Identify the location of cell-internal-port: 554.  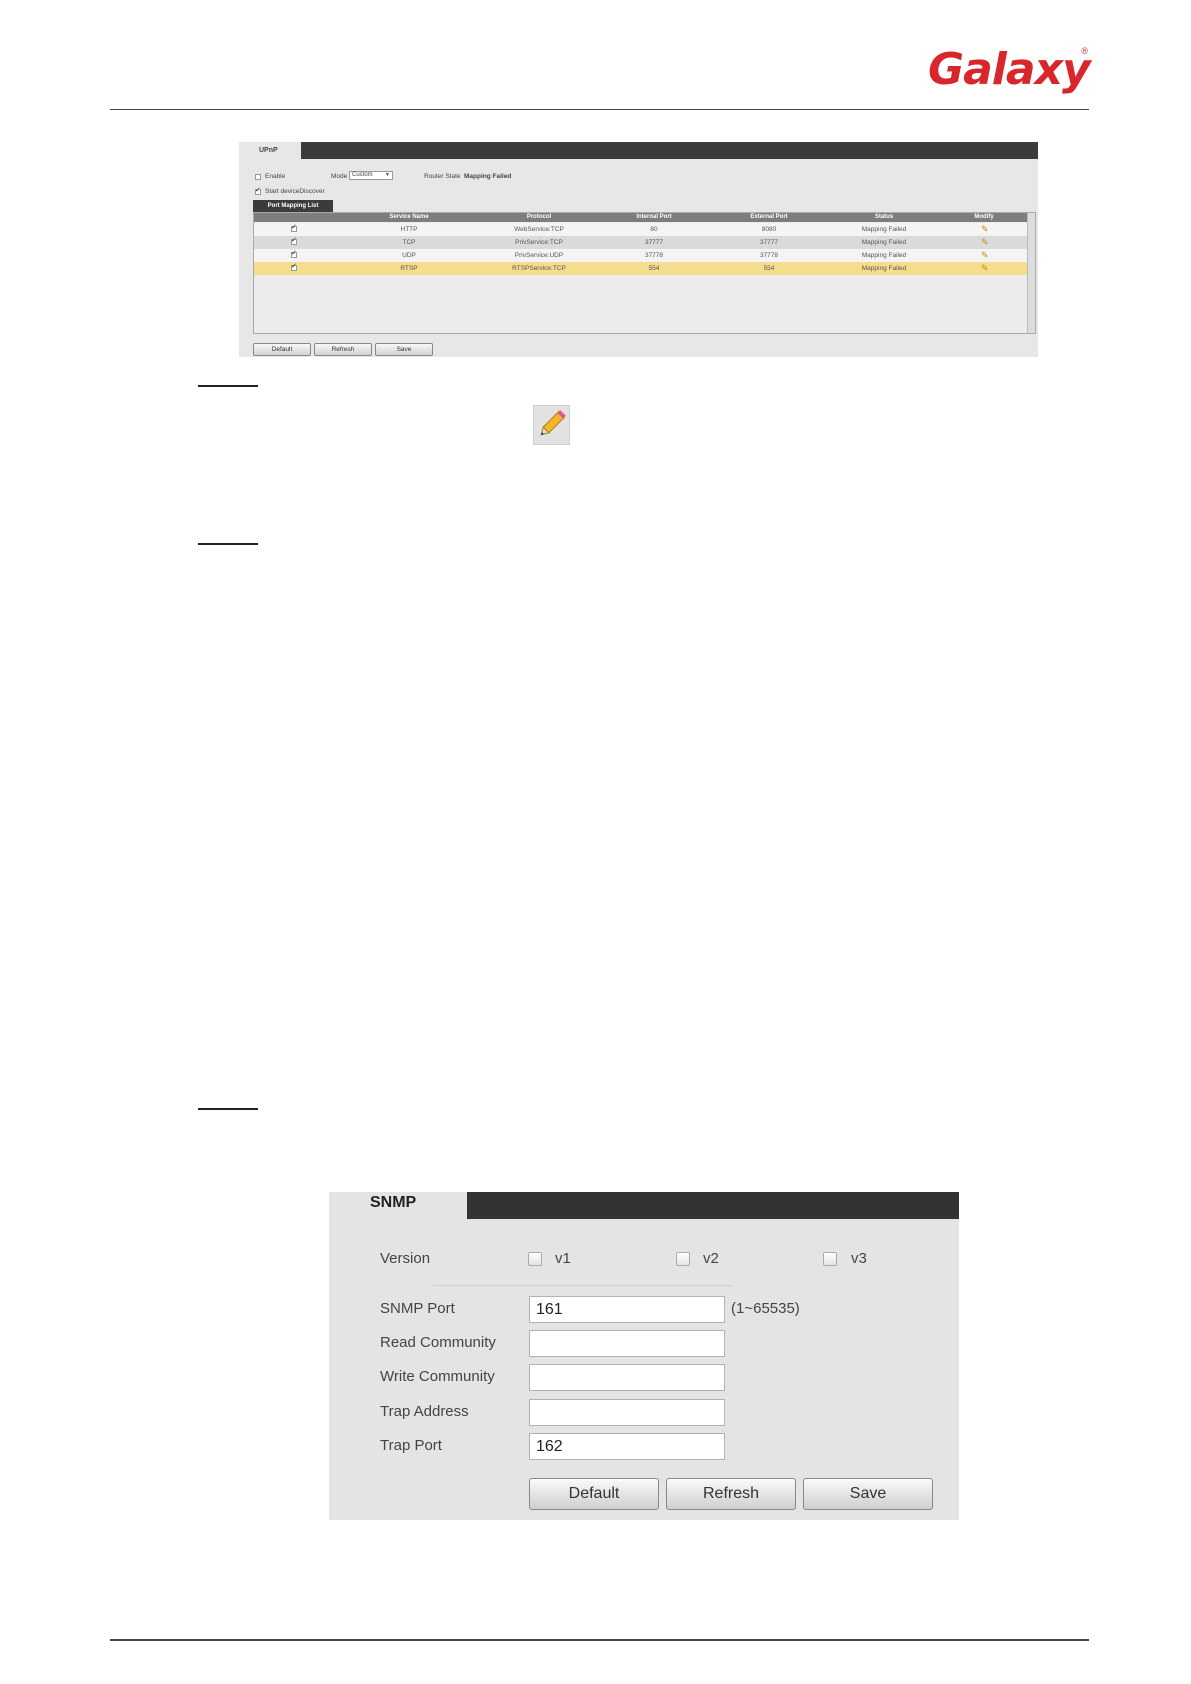
(654, 268).